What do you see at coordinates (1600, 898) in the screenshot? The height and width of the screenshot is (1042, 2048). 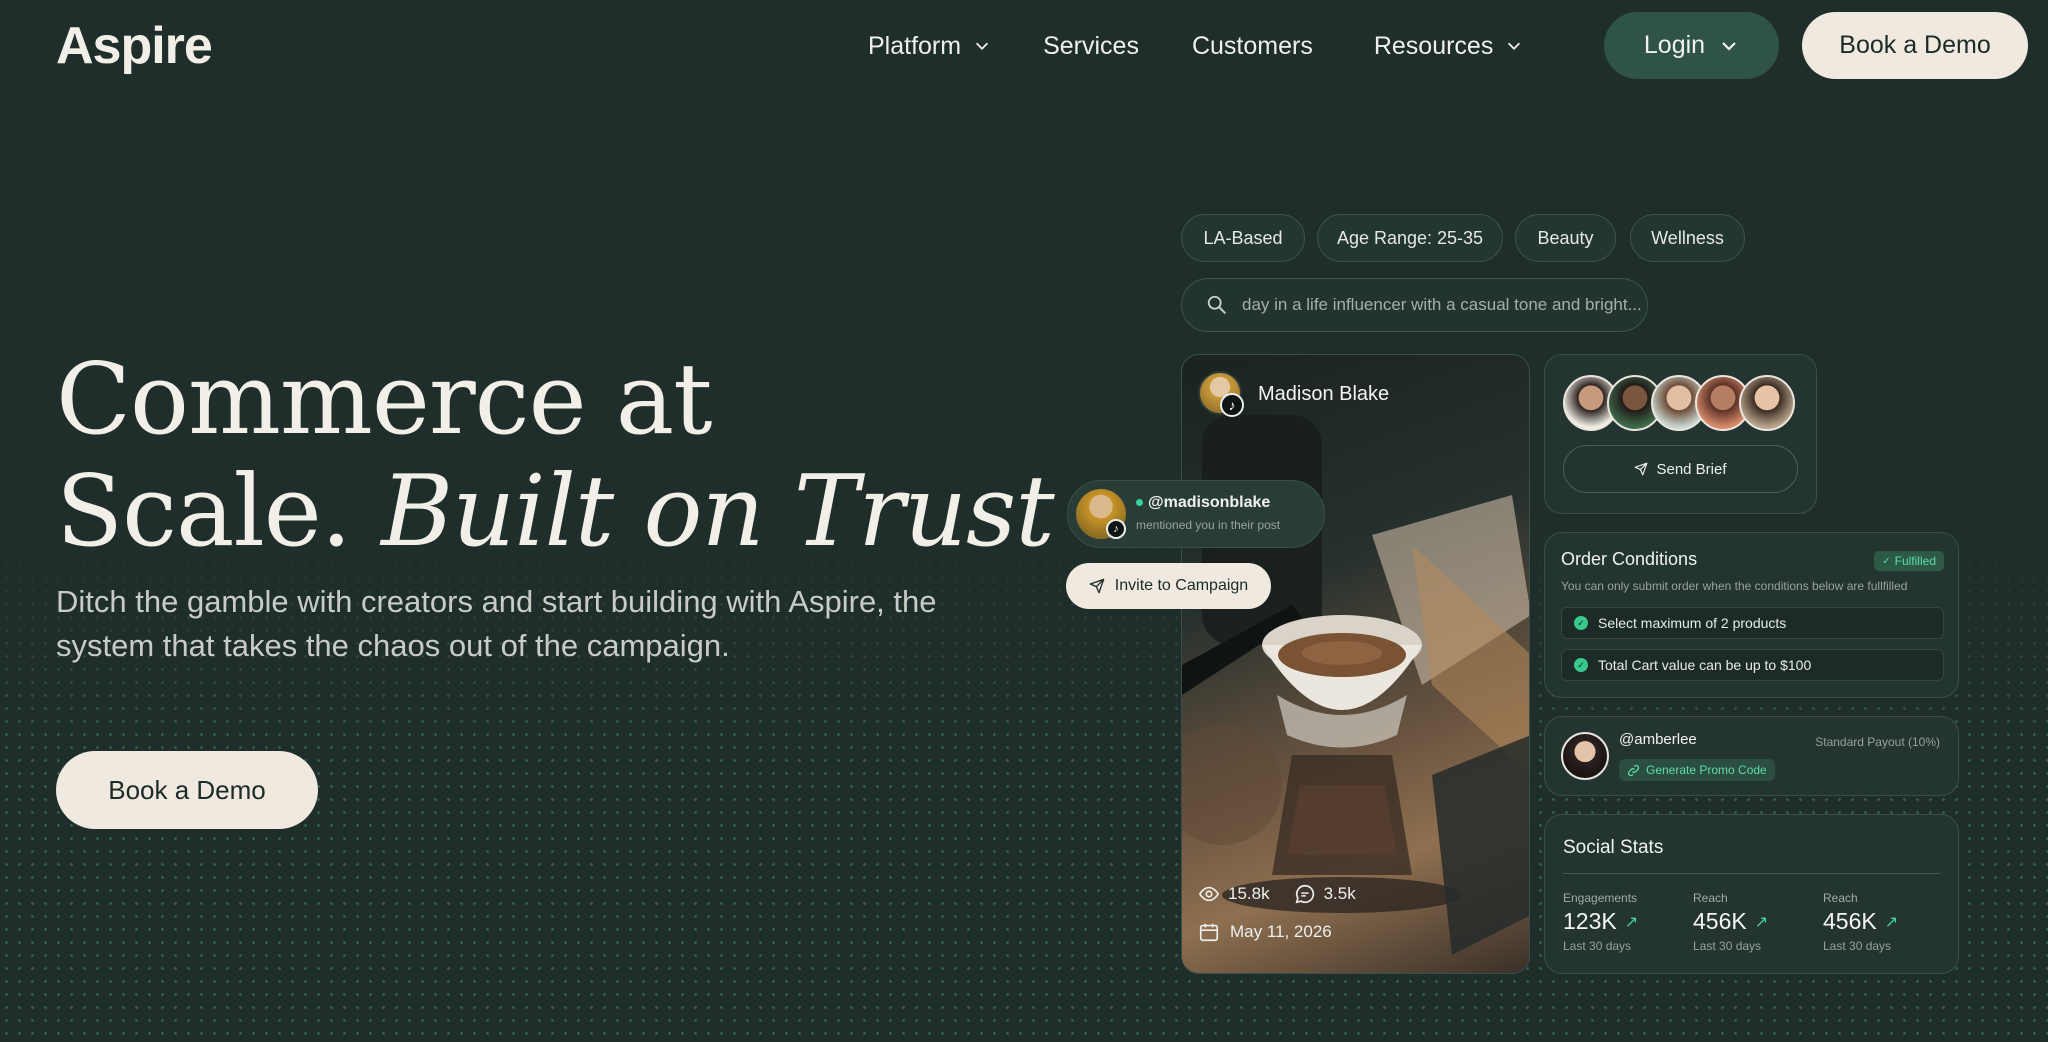 I see `stat-label: Engagements` at bounding box center [1600, 898].